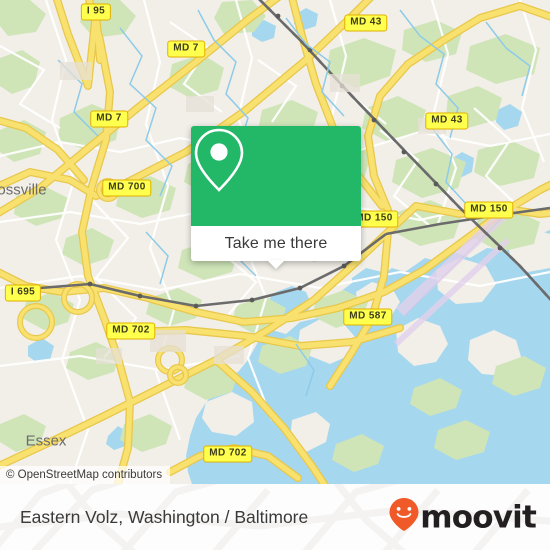  I want to click on osm-attribution-text: © OpenStreetMap contributors, so click(84, 475).